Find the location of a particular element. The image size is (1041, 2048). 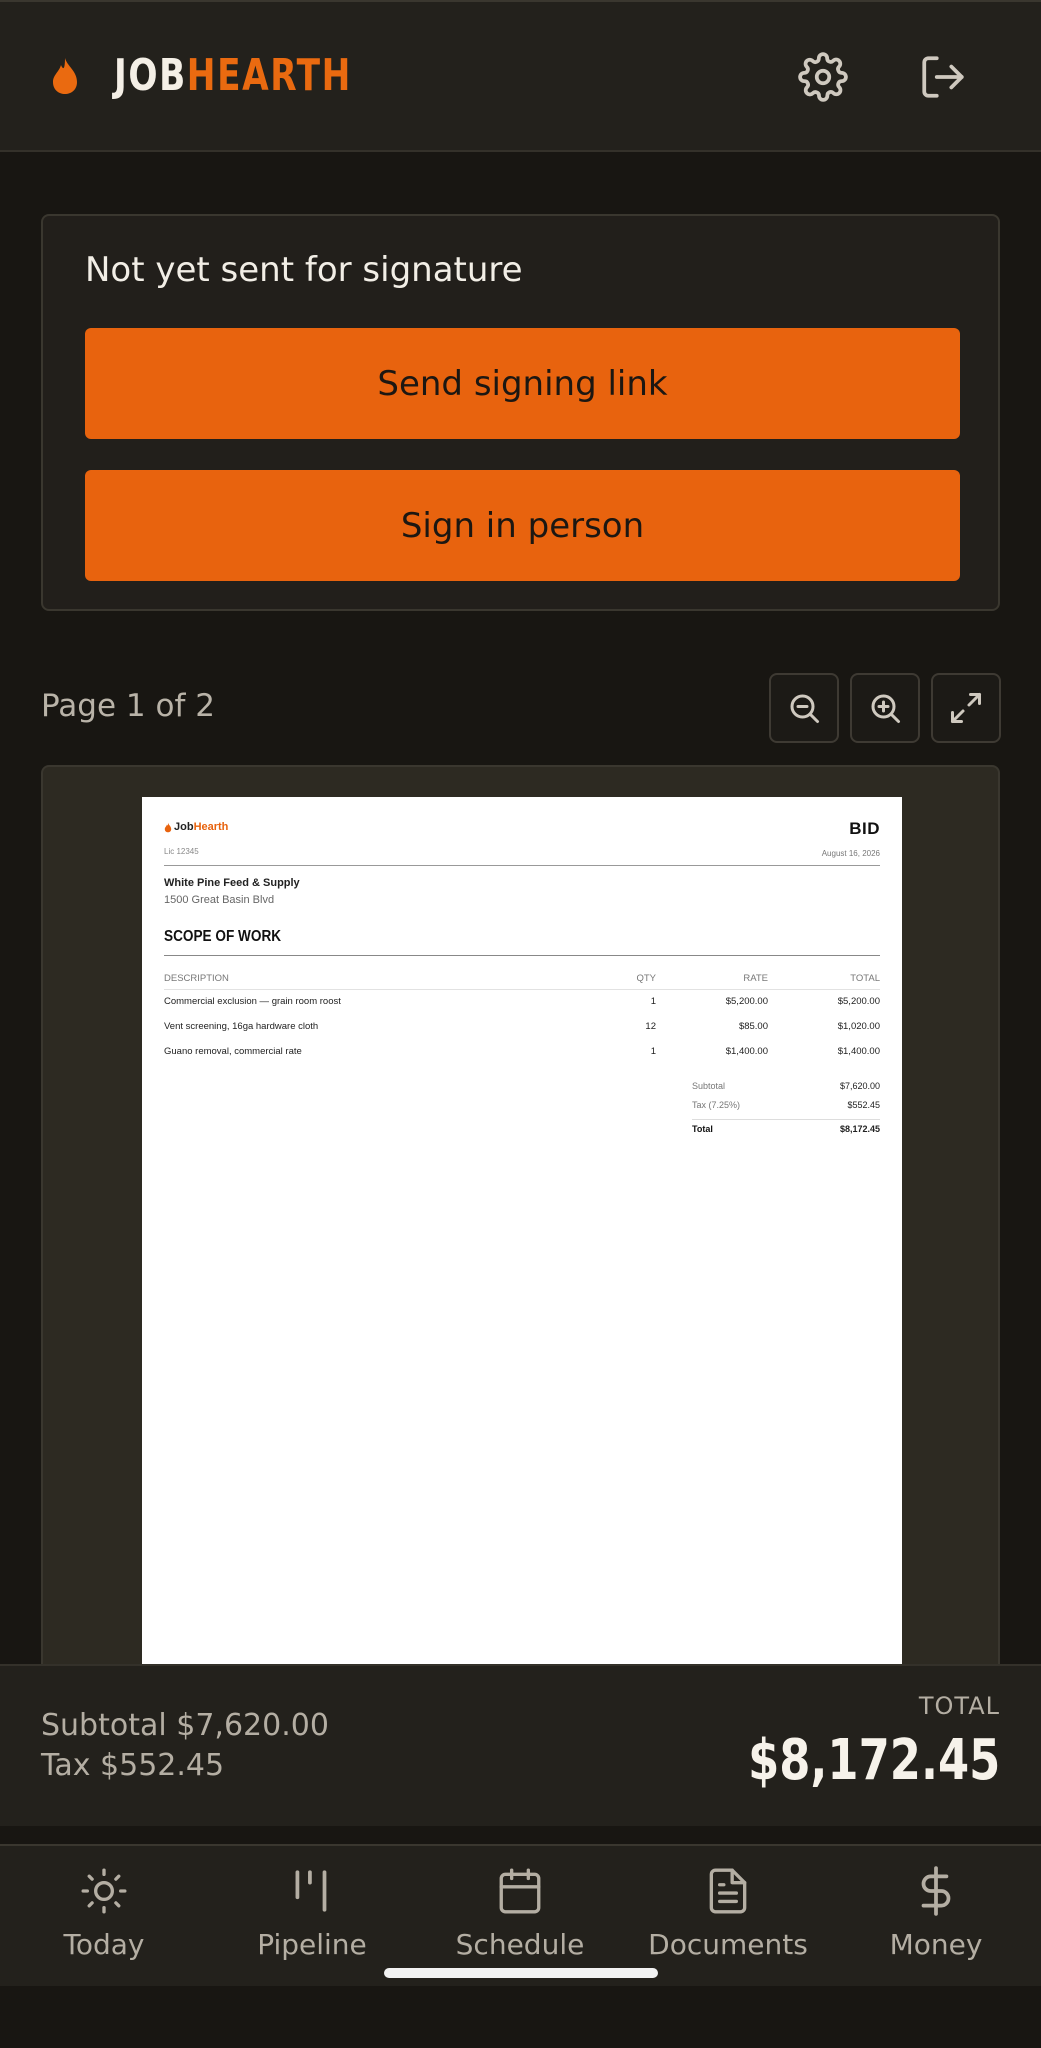

page-indicator: Page 1 of 2 is located at coordinates (128, 706).